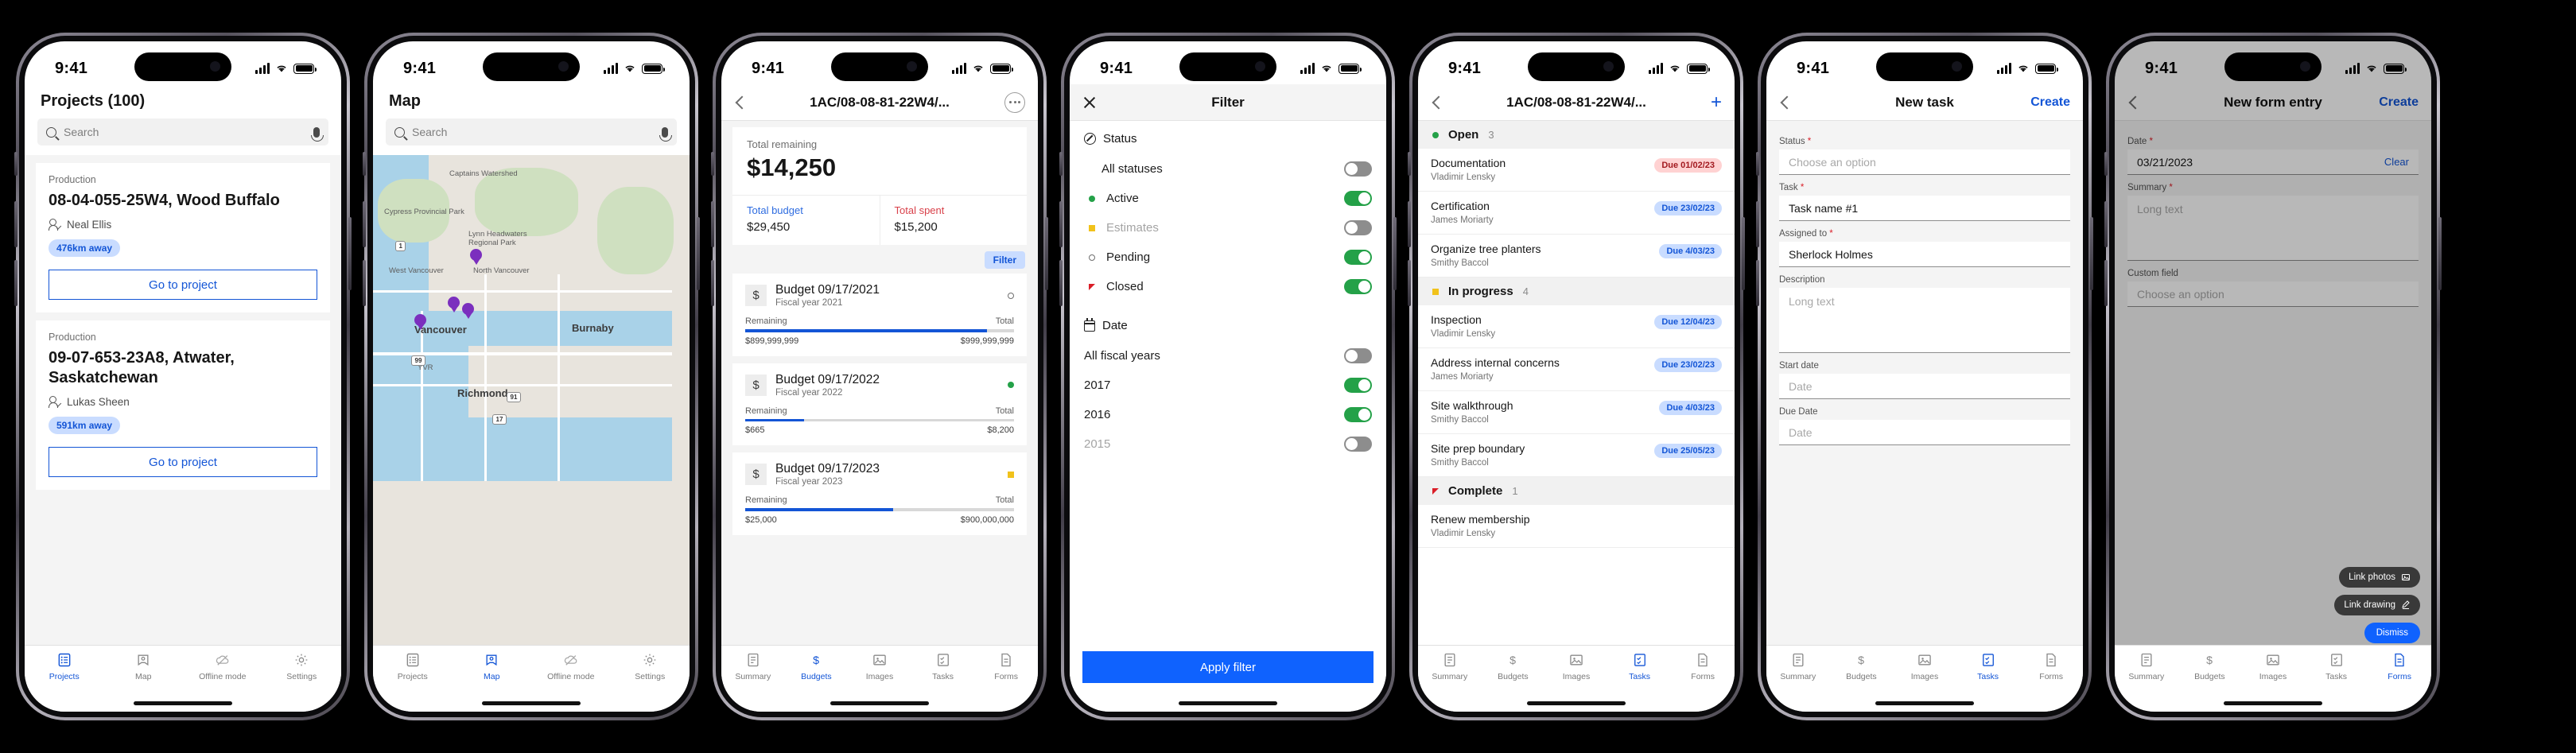  I want to click on toggle-2017, so click(1358, 385).